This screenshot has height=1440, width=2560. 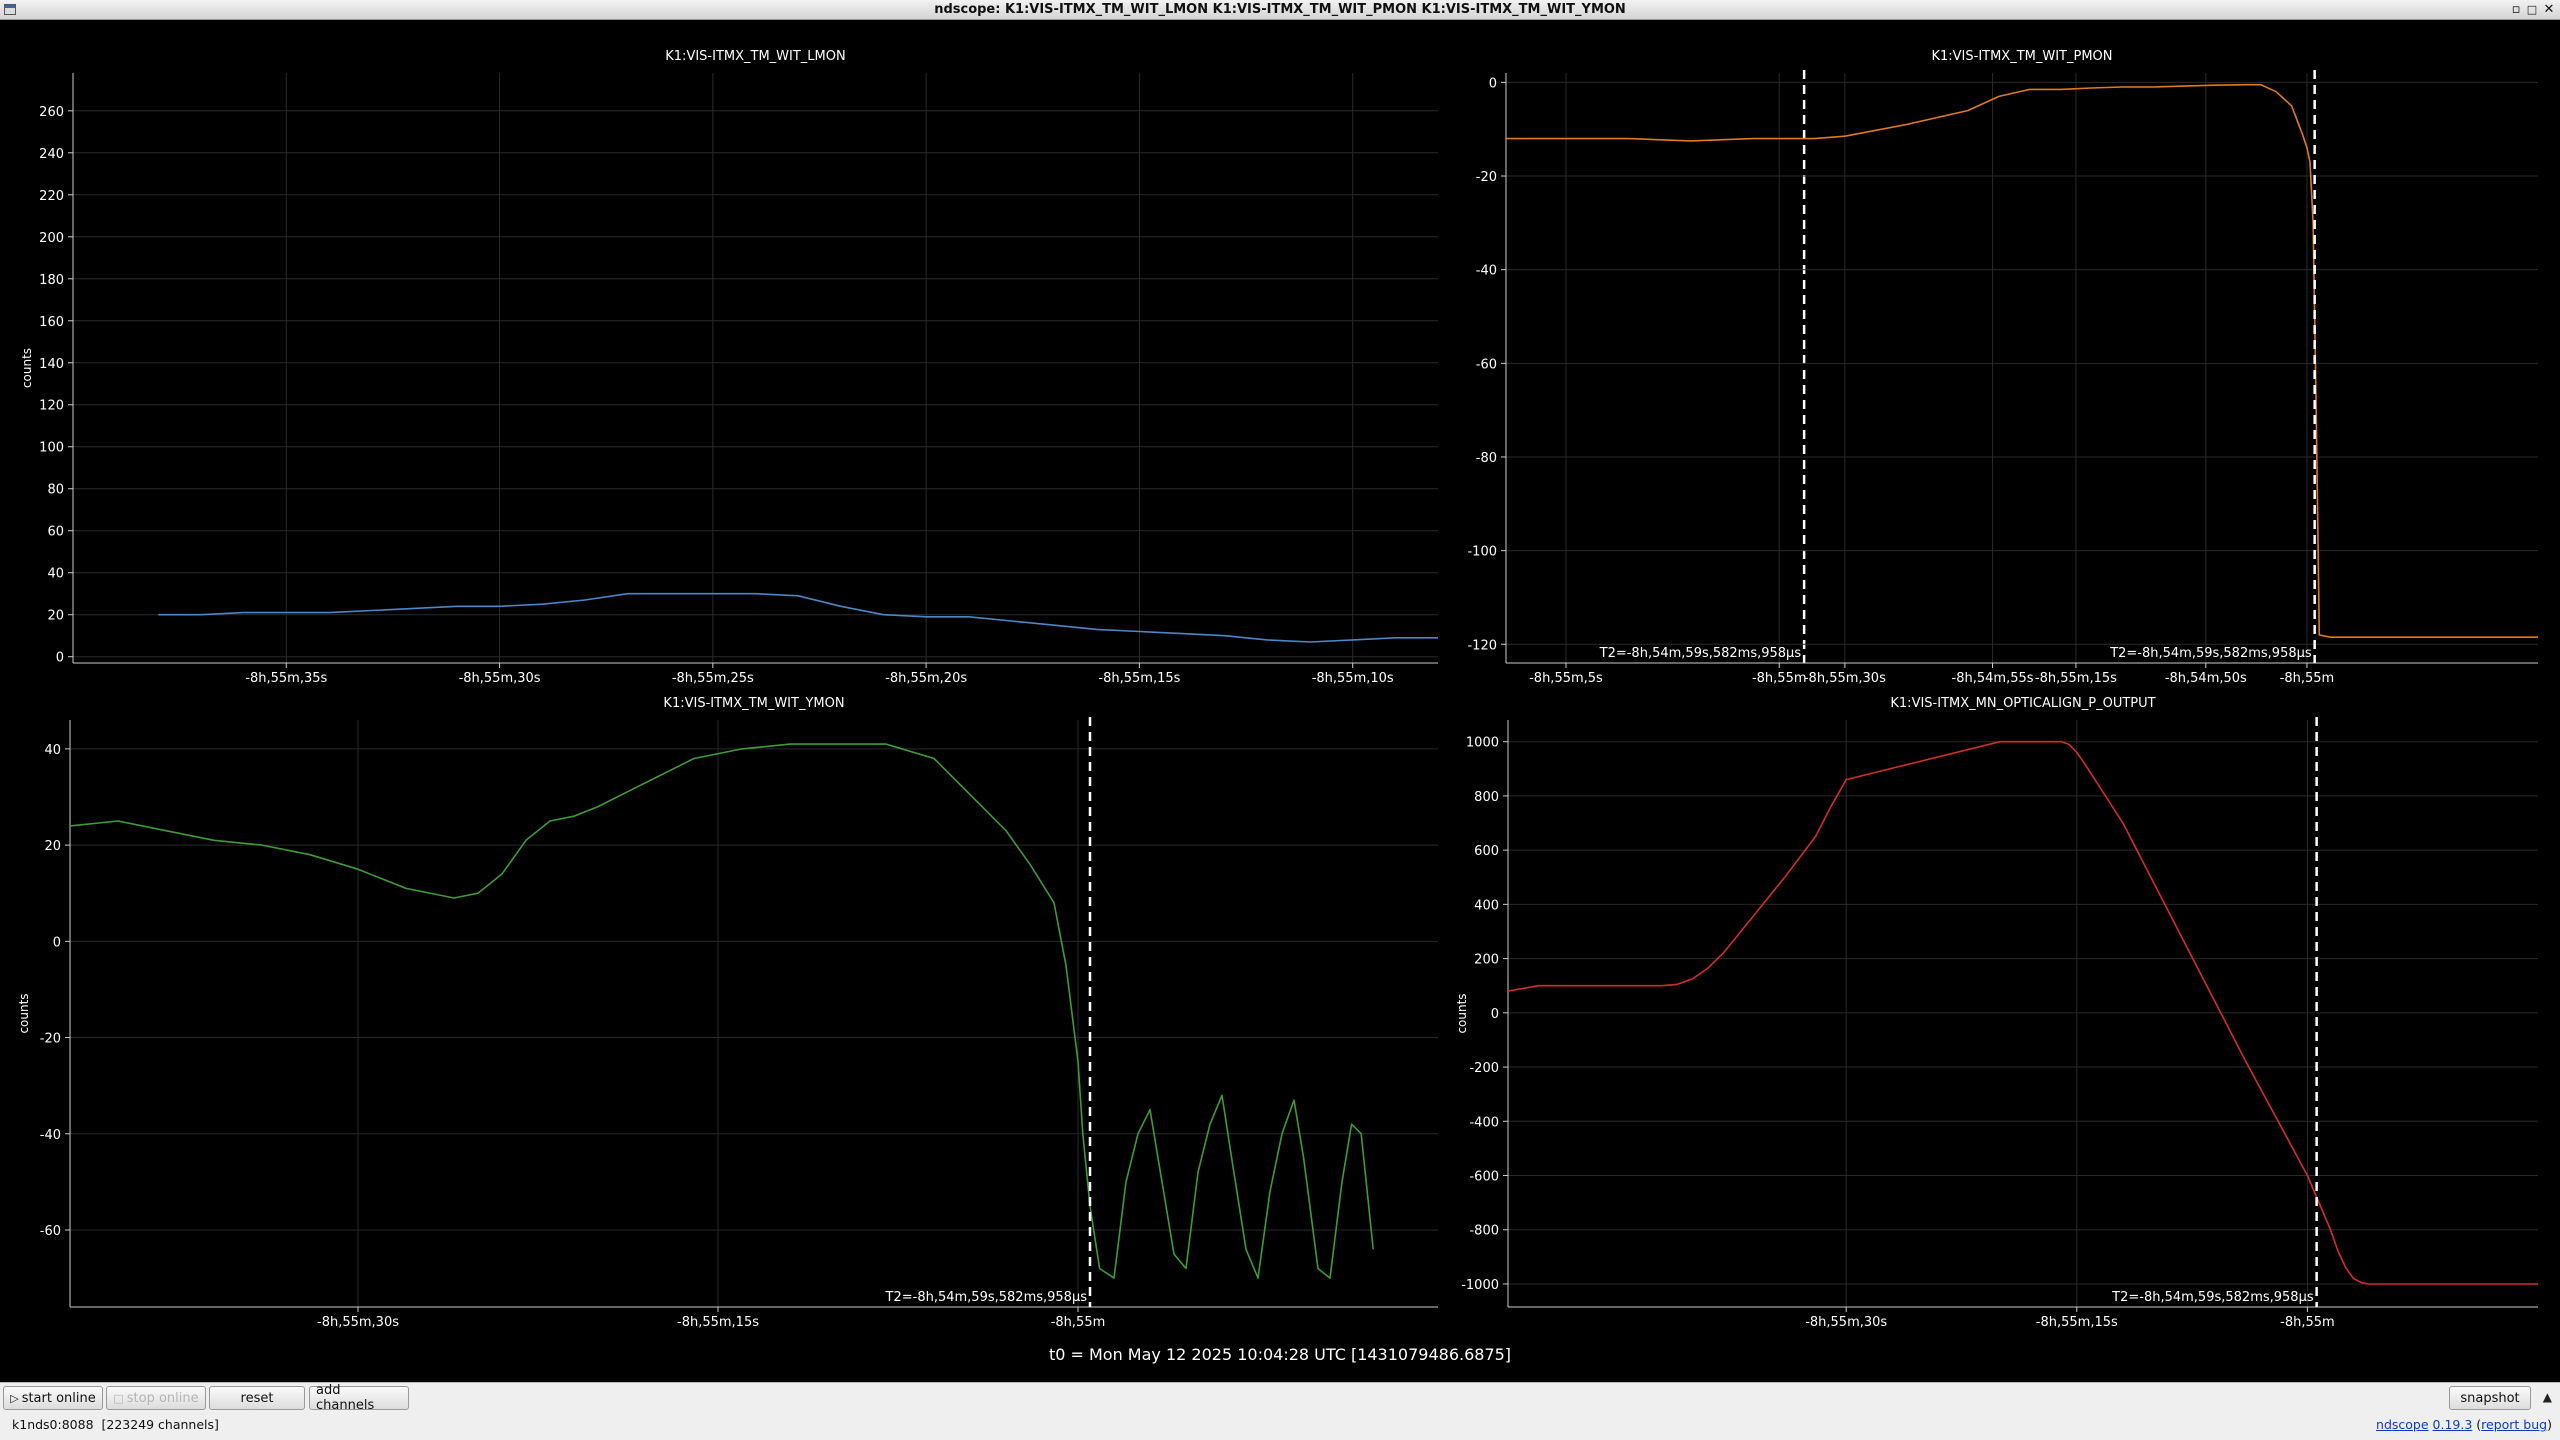 I want to click on close-icon: ✕, so click(x=2549, y=10).